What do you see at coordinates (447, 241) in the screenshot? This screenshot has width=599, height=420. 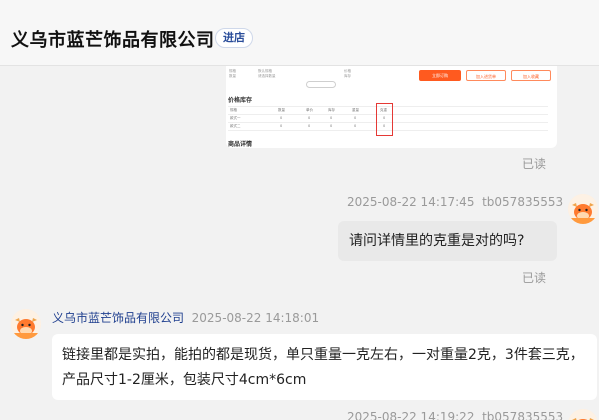 I see `buyer-message-bubble: 请问详情里的克重是对的吗?` at bounding box center [447, 241].